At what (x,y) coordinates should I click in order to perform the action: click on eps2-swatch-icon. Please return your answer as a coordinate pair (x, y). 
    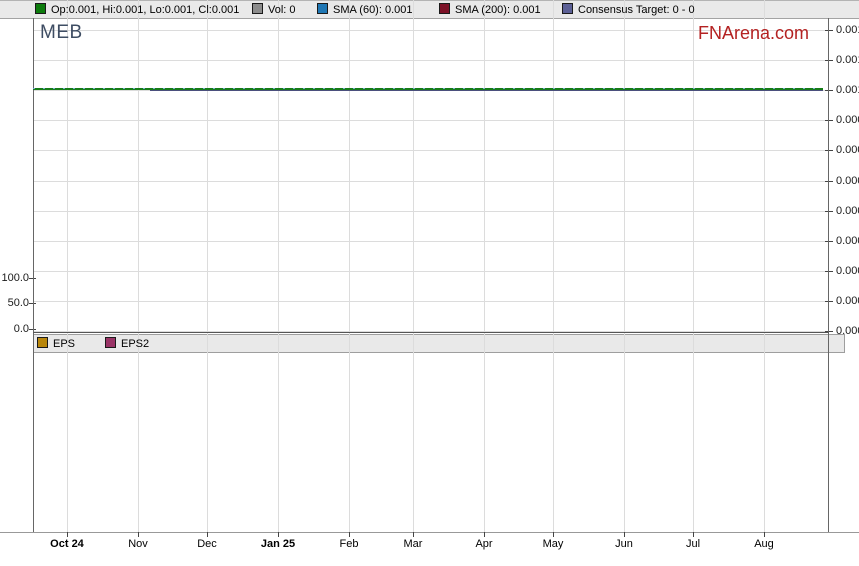
    Looking at the image, I should click on (110, 342).